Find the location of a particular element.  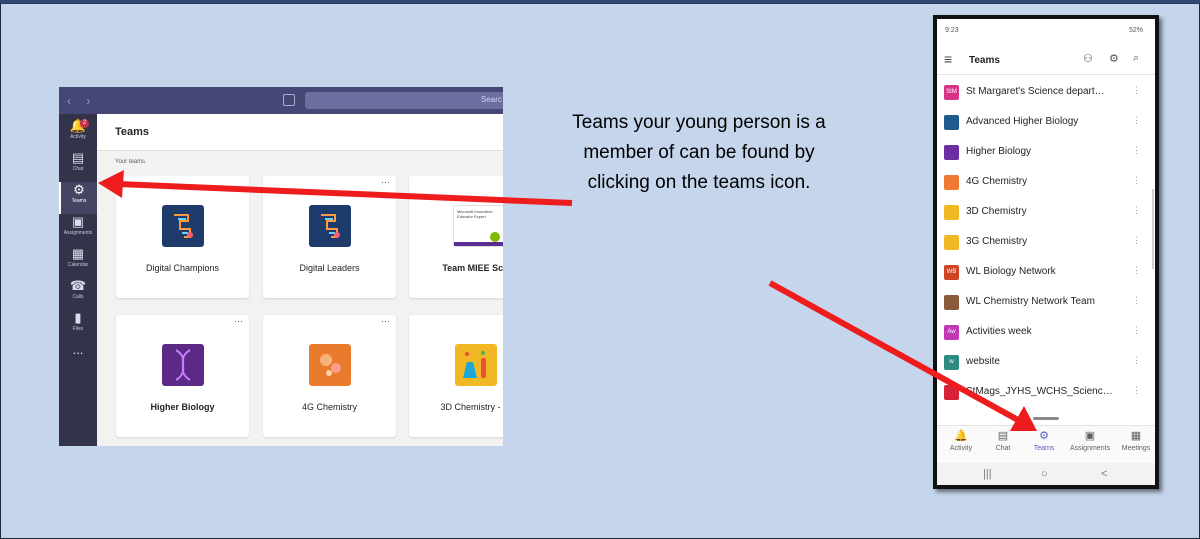

arrow-to-mobile-teams is located at coordinates (894, 351).